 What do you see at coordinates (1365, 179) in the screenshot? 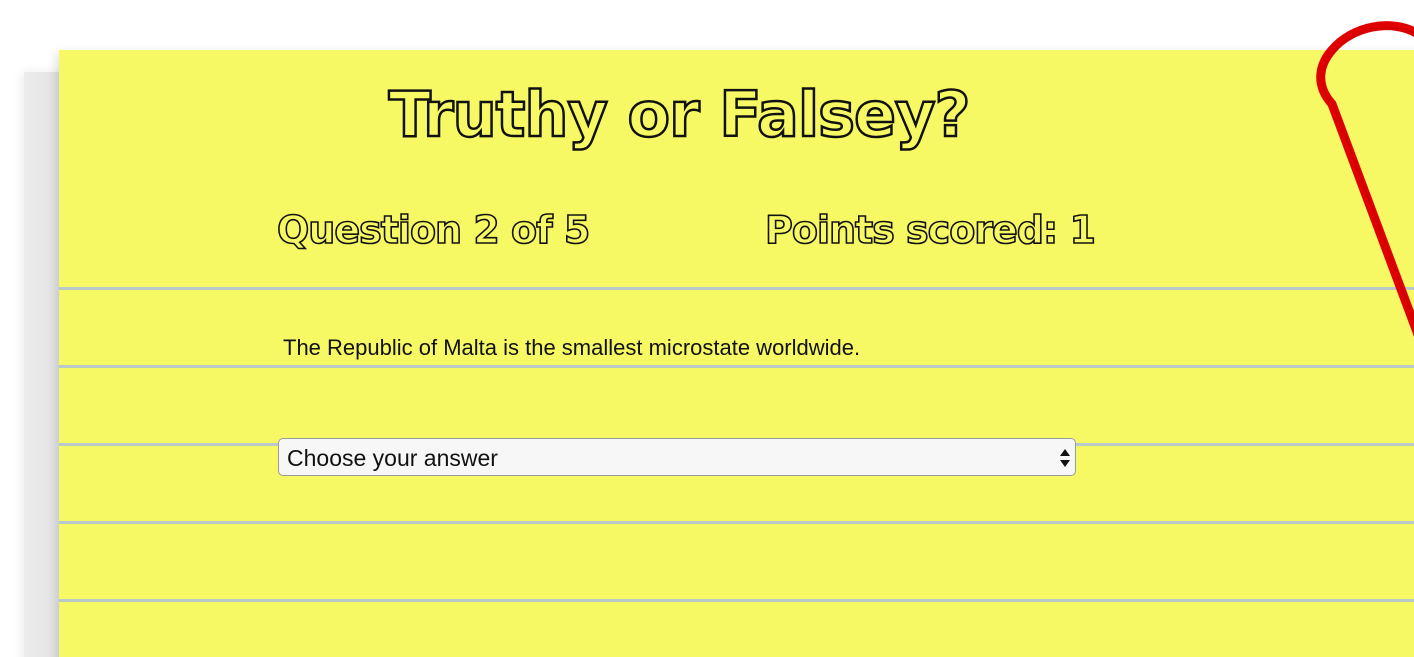
I see `paperclip-icon` at bounding box center [1365, 179].